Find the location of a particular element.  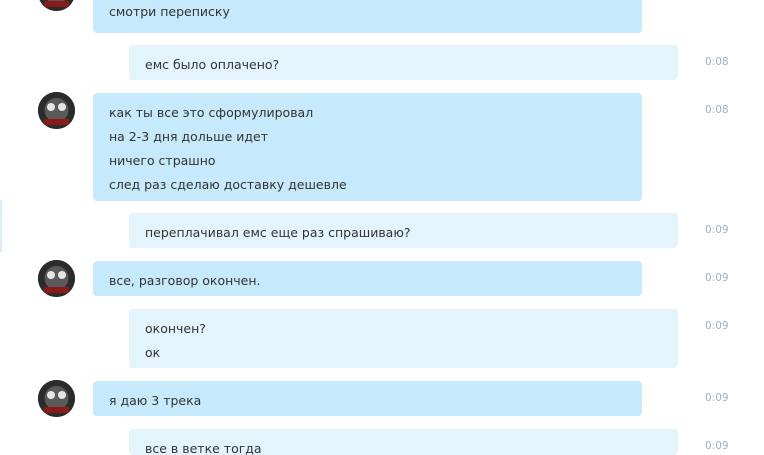

message-bubble-outgoing: емс было оплачено? is located at coordinates (403, 62).